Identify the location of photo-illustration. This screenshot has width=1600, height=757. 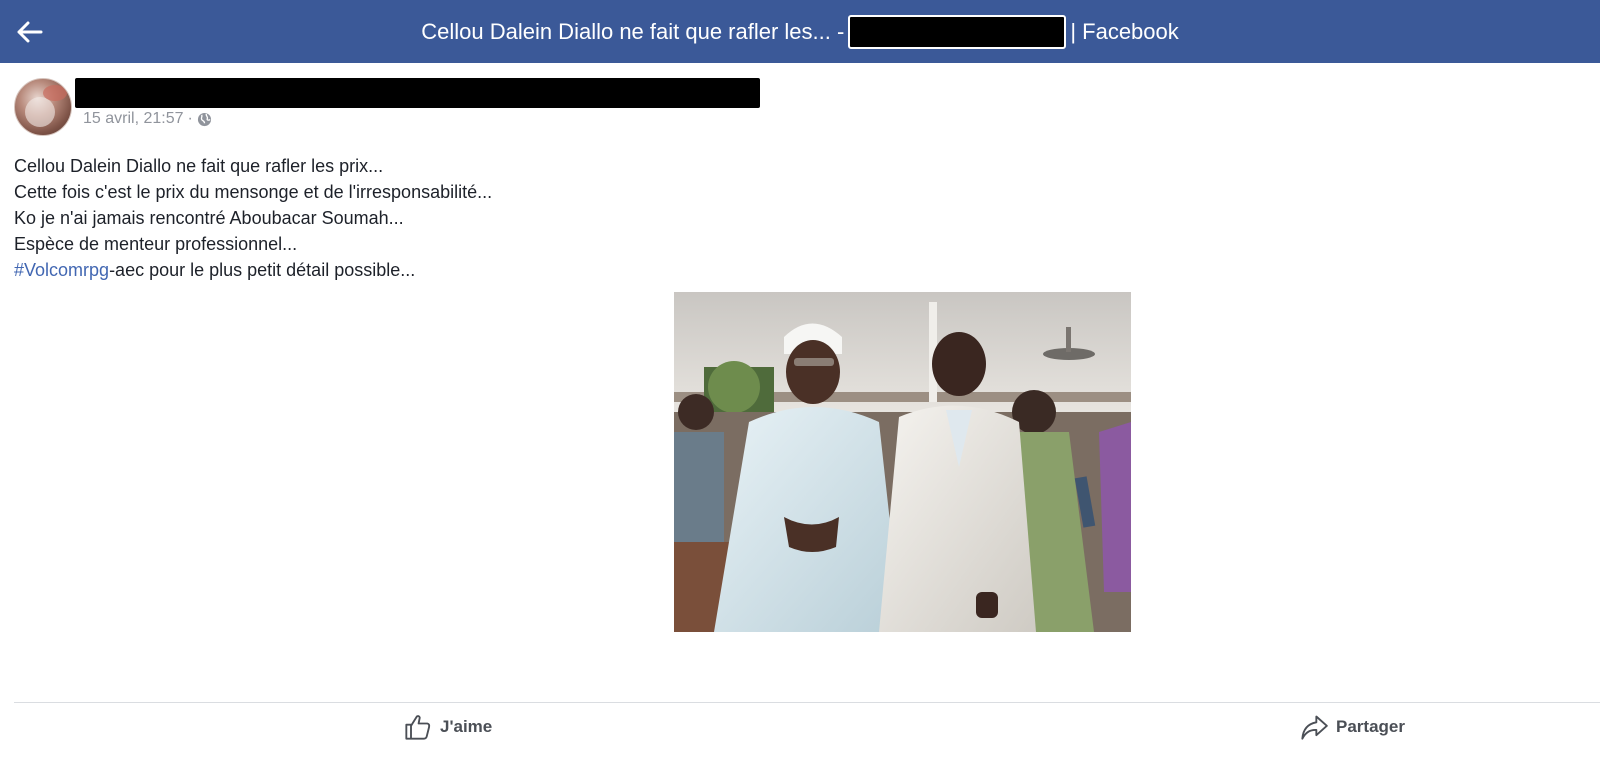
(902, 462).